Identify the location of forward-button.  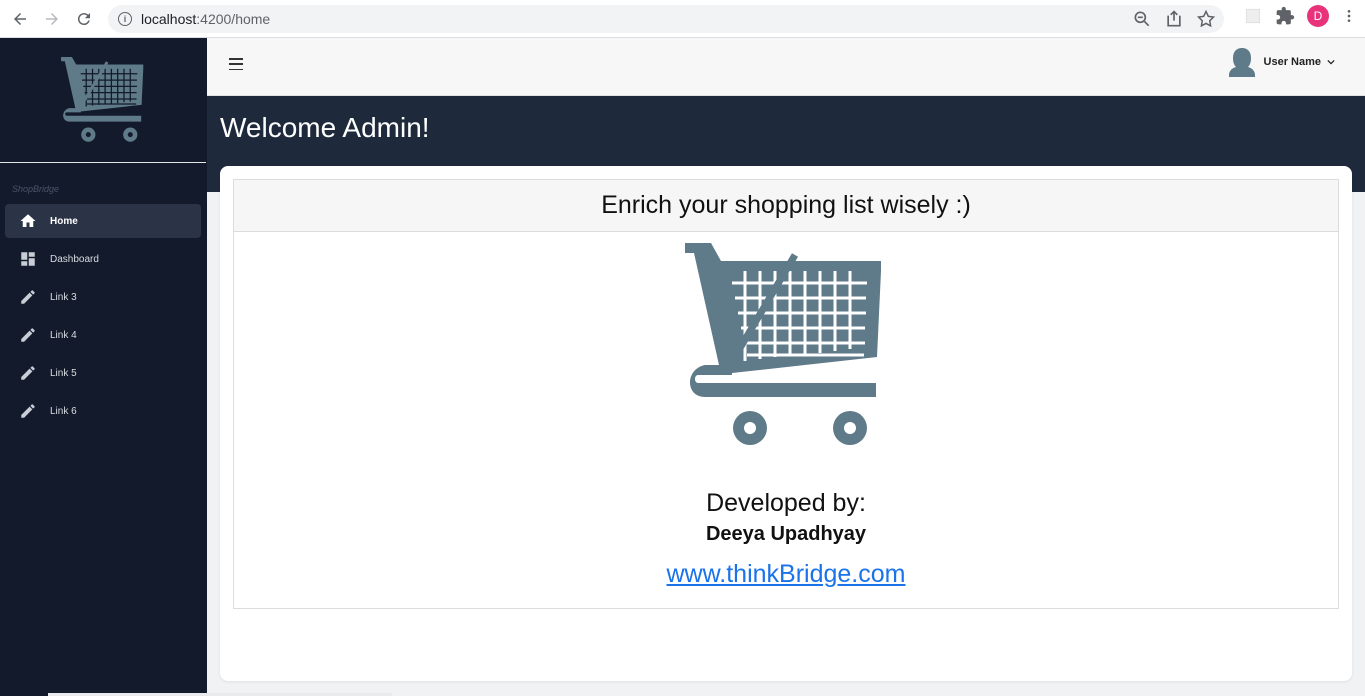
(52, 19).